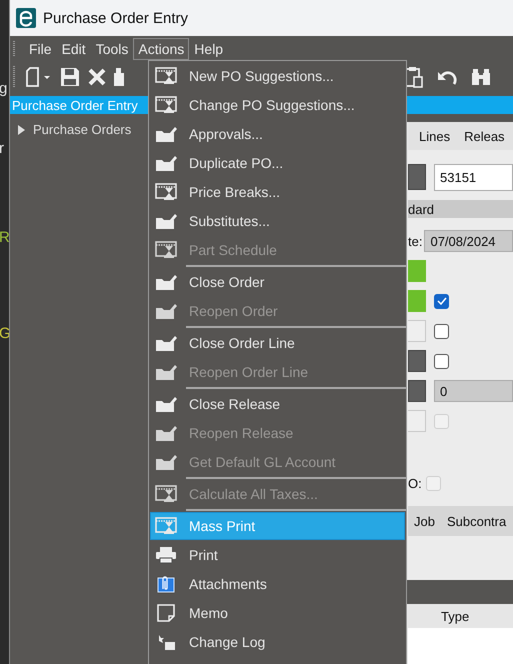 This screenshot has height=664, width=513. I want to click on date-label: te:, so click(415, 241).